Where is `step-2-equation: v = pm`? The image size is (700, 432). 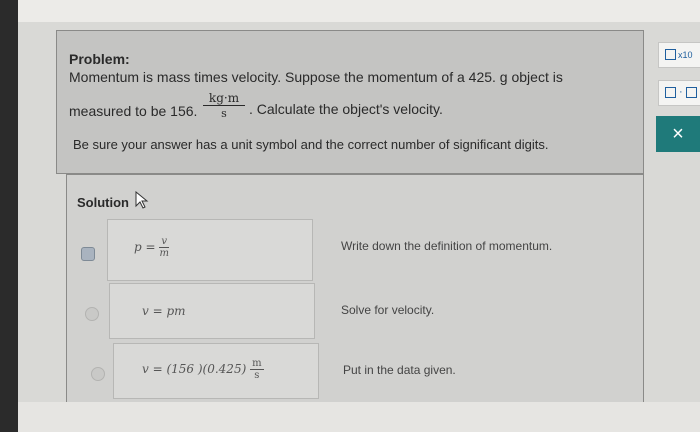
step-2-equation: v = pm is located at coordinates (164, 311).